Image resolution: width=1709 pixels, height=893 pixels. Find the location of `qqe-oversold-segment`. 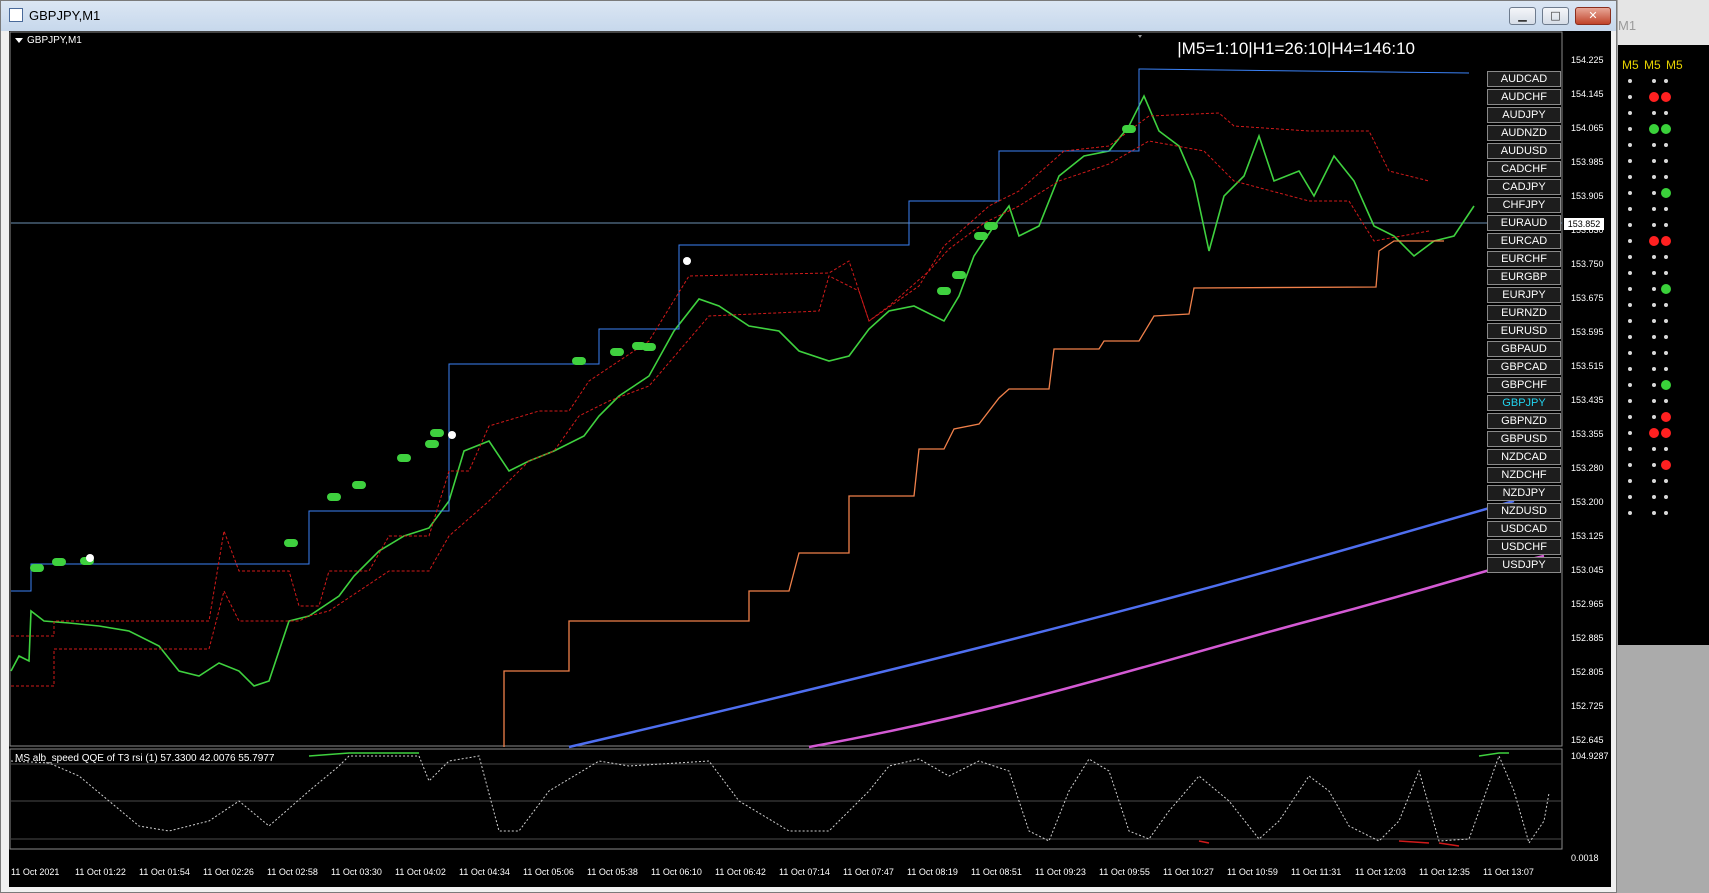

qqe-oversold-segment is located at coordinates (1414, 842).